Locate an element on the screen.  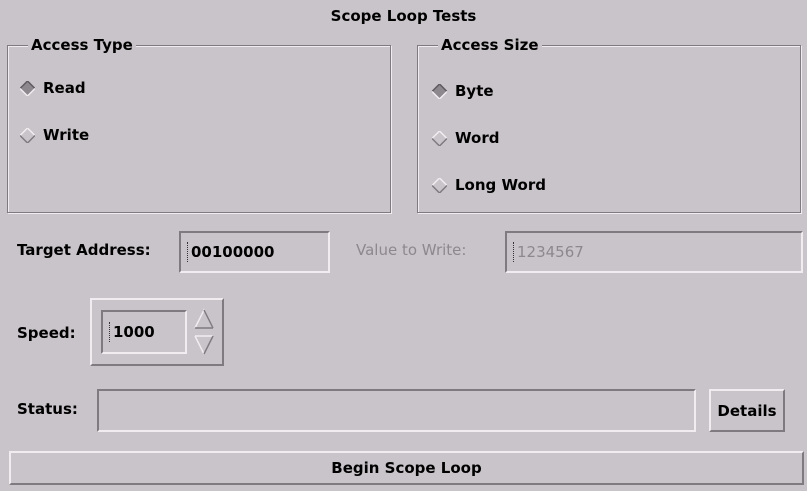
speed-increment-button is located at coordinates (204, 319).